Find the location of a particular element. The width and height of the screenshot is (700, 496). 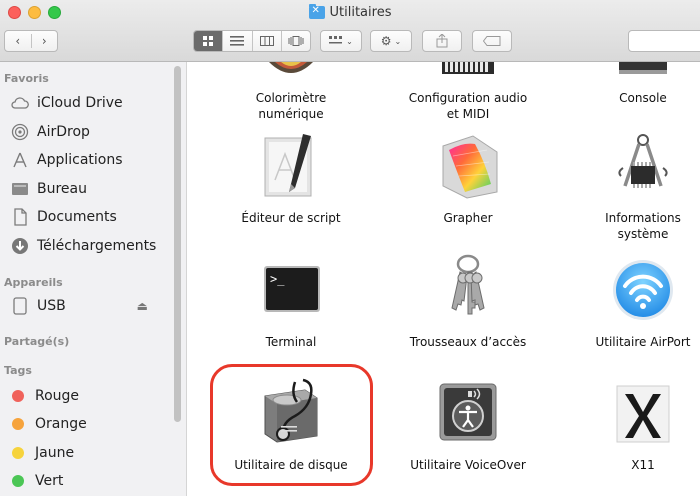

grid-item-voiceover: Utilitaire VoiceOver is located at coordinates (468, 430).